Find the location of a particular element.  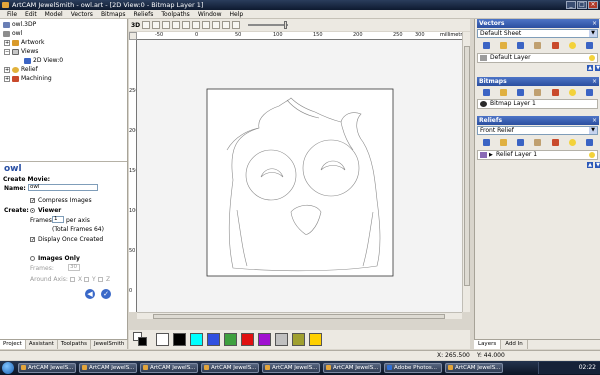

menu-help: Help is located at coordinates (236, 14).